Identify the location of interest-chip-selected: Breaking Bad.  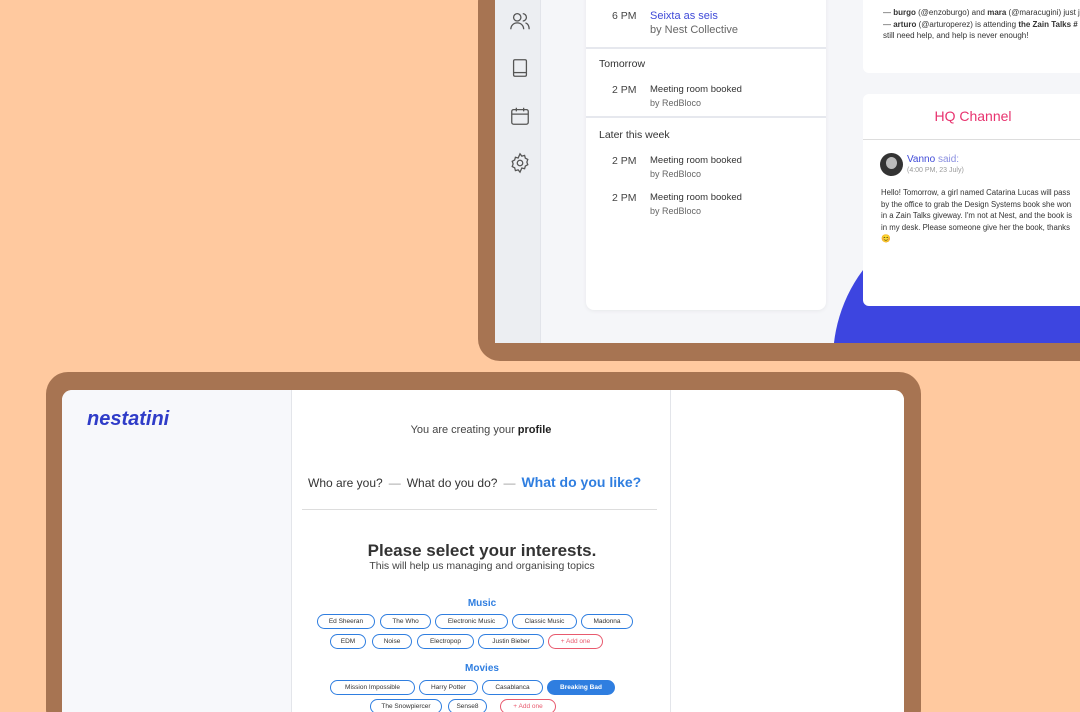
(581, 687).